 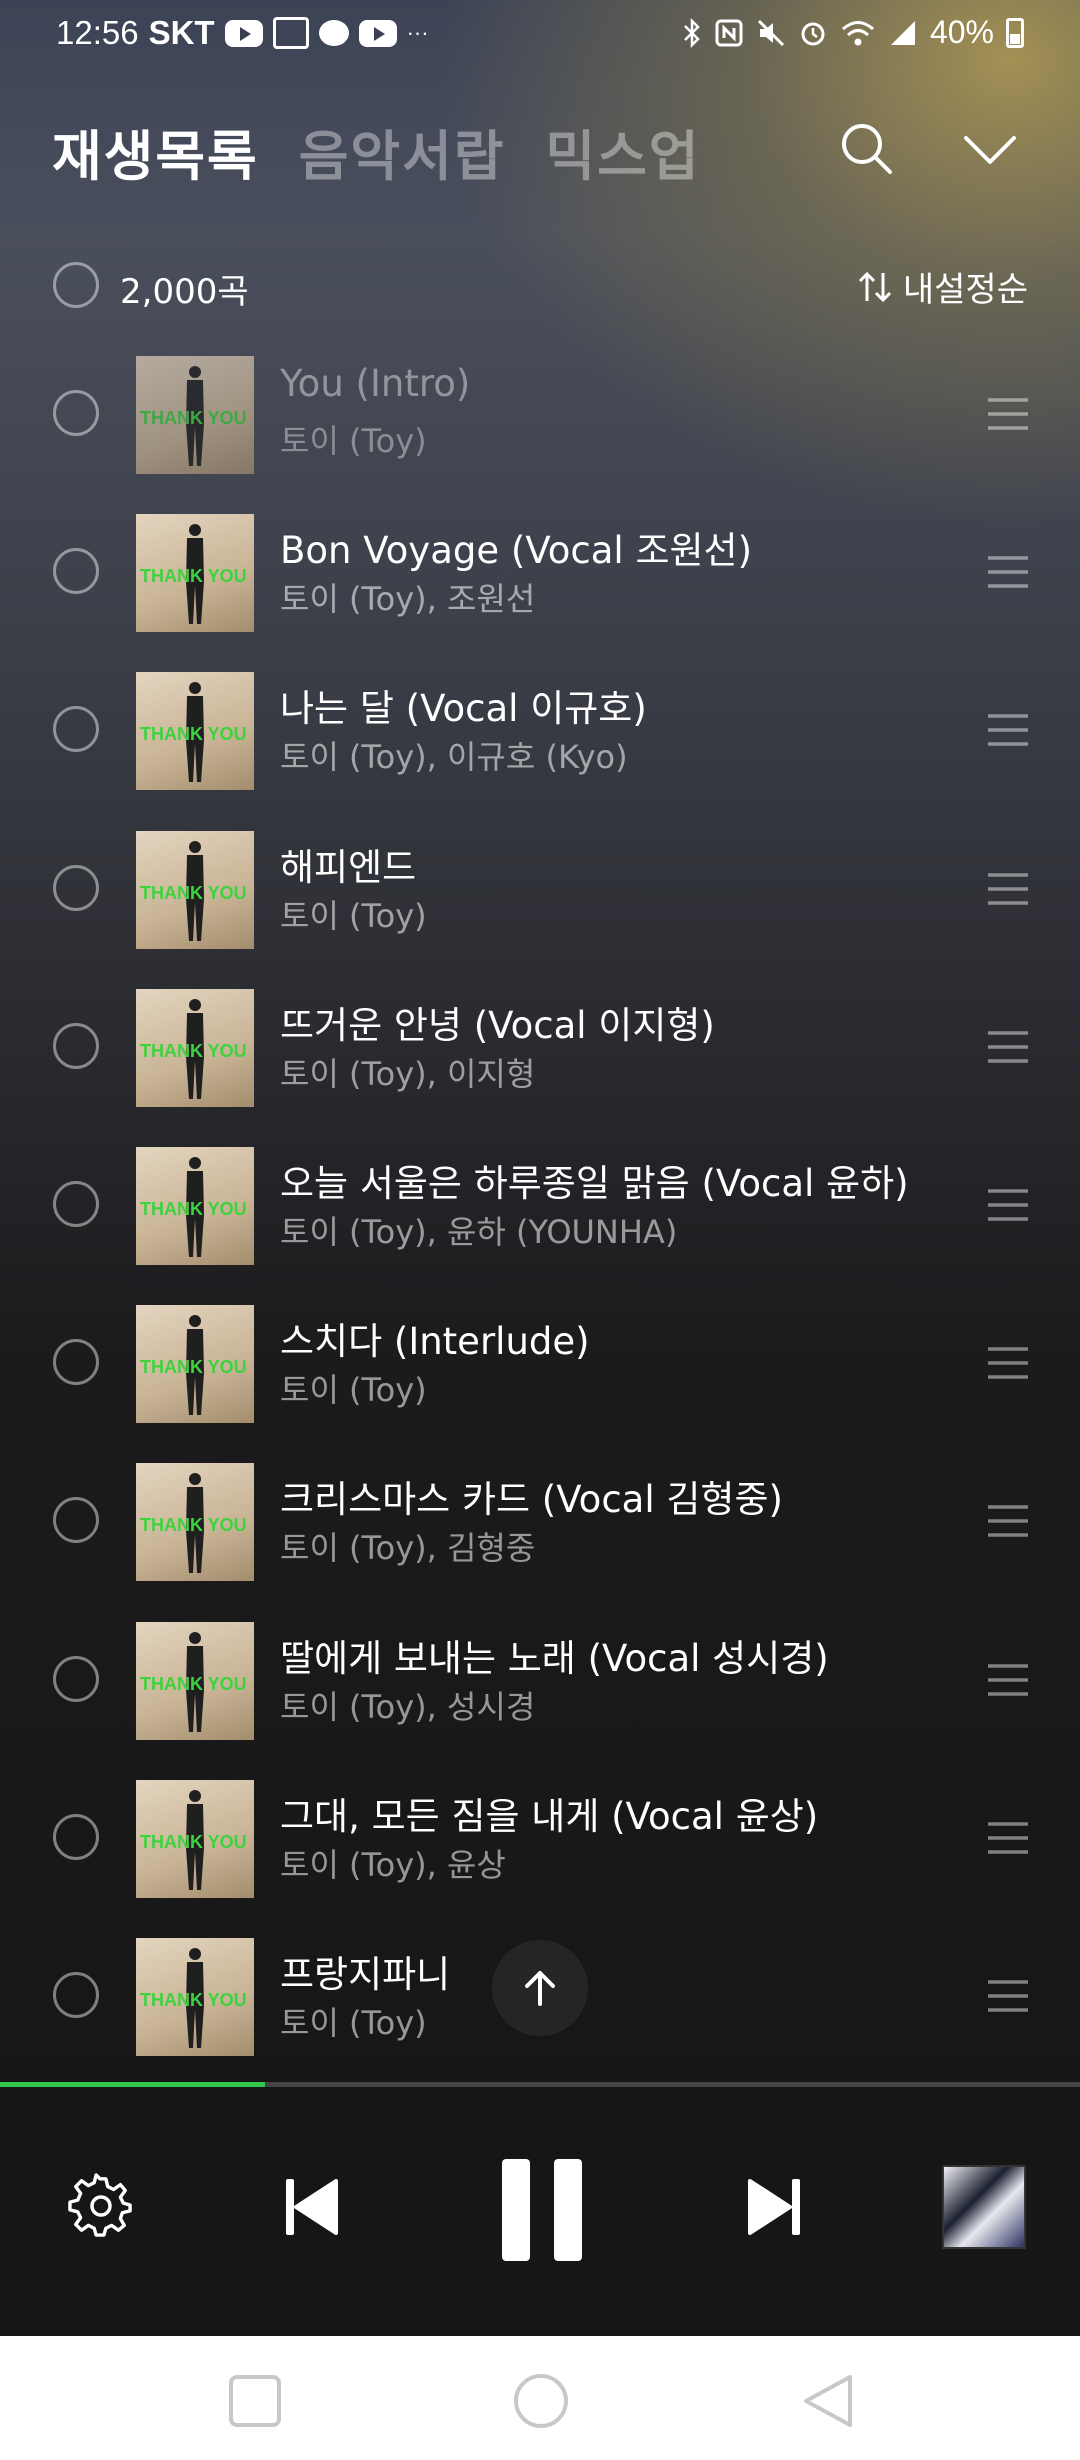 What do you see at coordinates (729, 32) in the screenshot?
I see `nfc-icon` at bounding box center [729, 32].